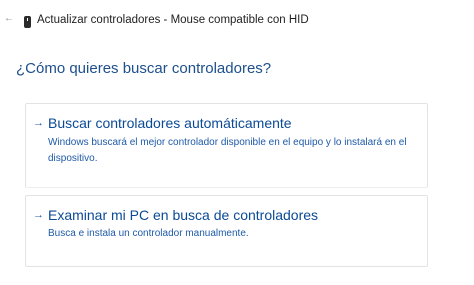 The height and width of the screenshot is (285, 474). What do you see at coordinates (9, 19) in the screenshot?
I see `back-arrow-icon: ←` at bounding box center [9, 19].